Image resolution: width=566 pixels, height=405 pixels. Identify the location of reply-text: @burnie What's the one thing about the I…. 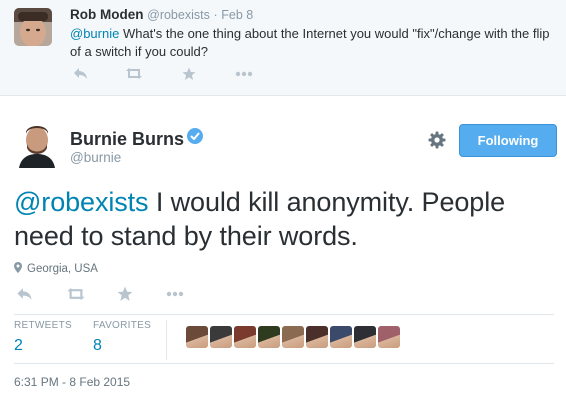
(310, 43).